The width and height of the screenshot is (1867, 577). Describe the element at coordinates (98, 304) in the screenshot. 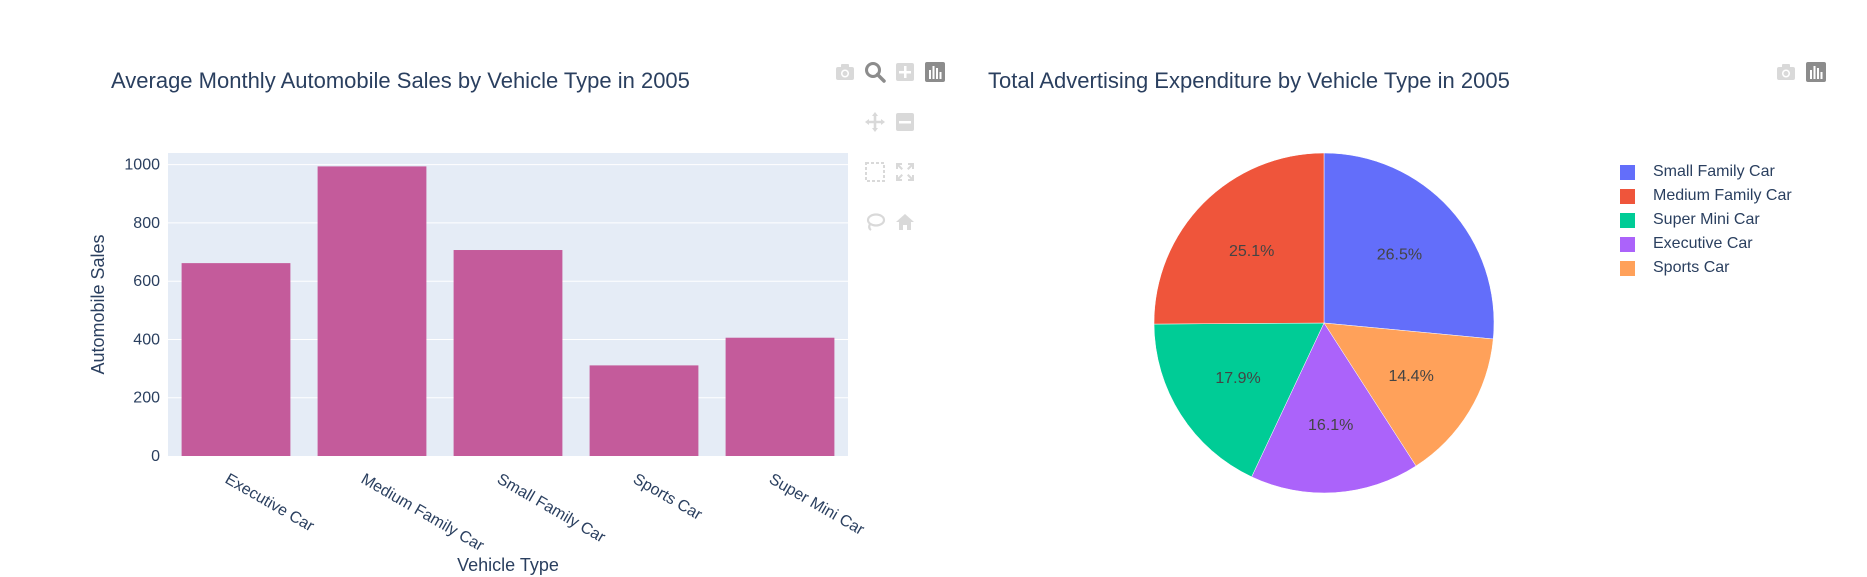

I see `y-axis-label: Automobile Sales` at that location.